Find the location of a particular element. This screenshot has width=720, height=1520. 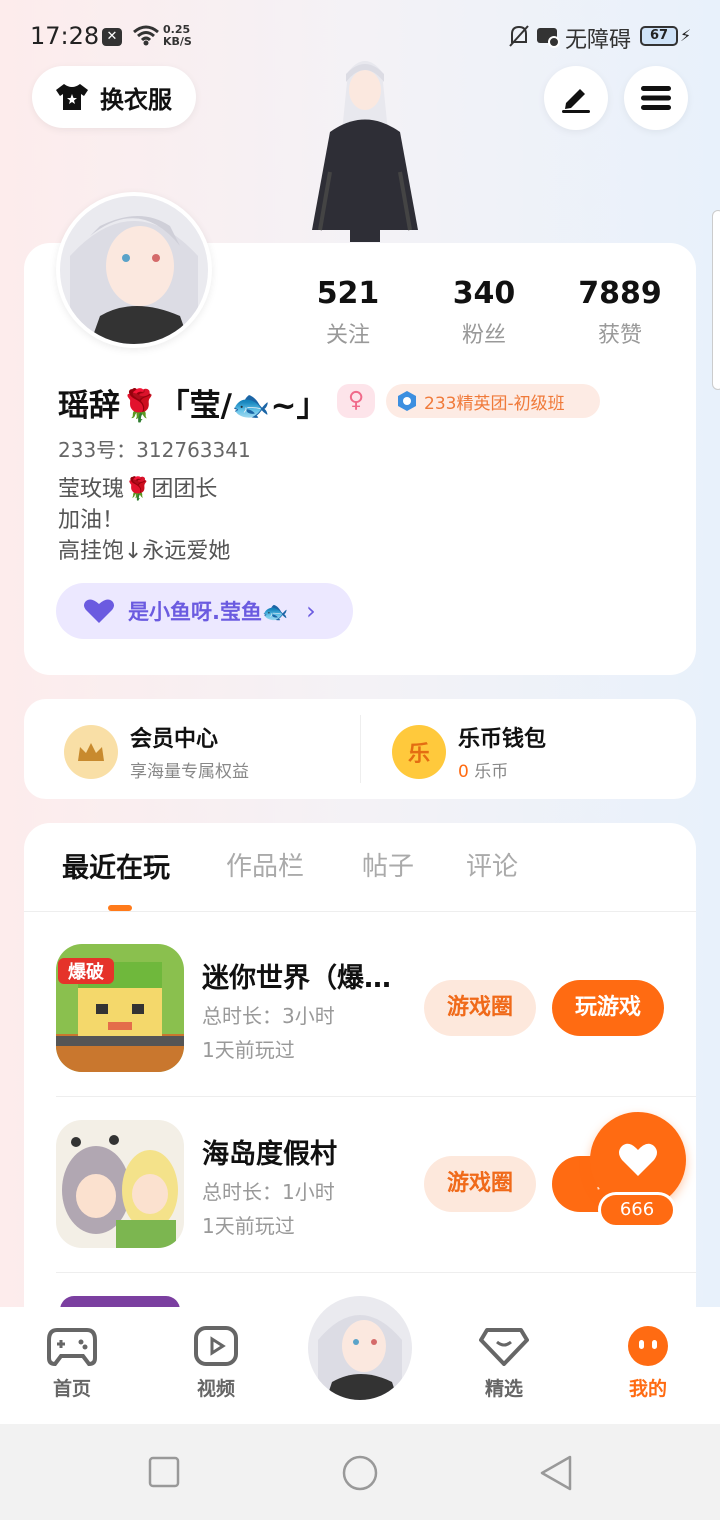

tab-recent-games: 最近在玩 is located at coordinates (116, 865).